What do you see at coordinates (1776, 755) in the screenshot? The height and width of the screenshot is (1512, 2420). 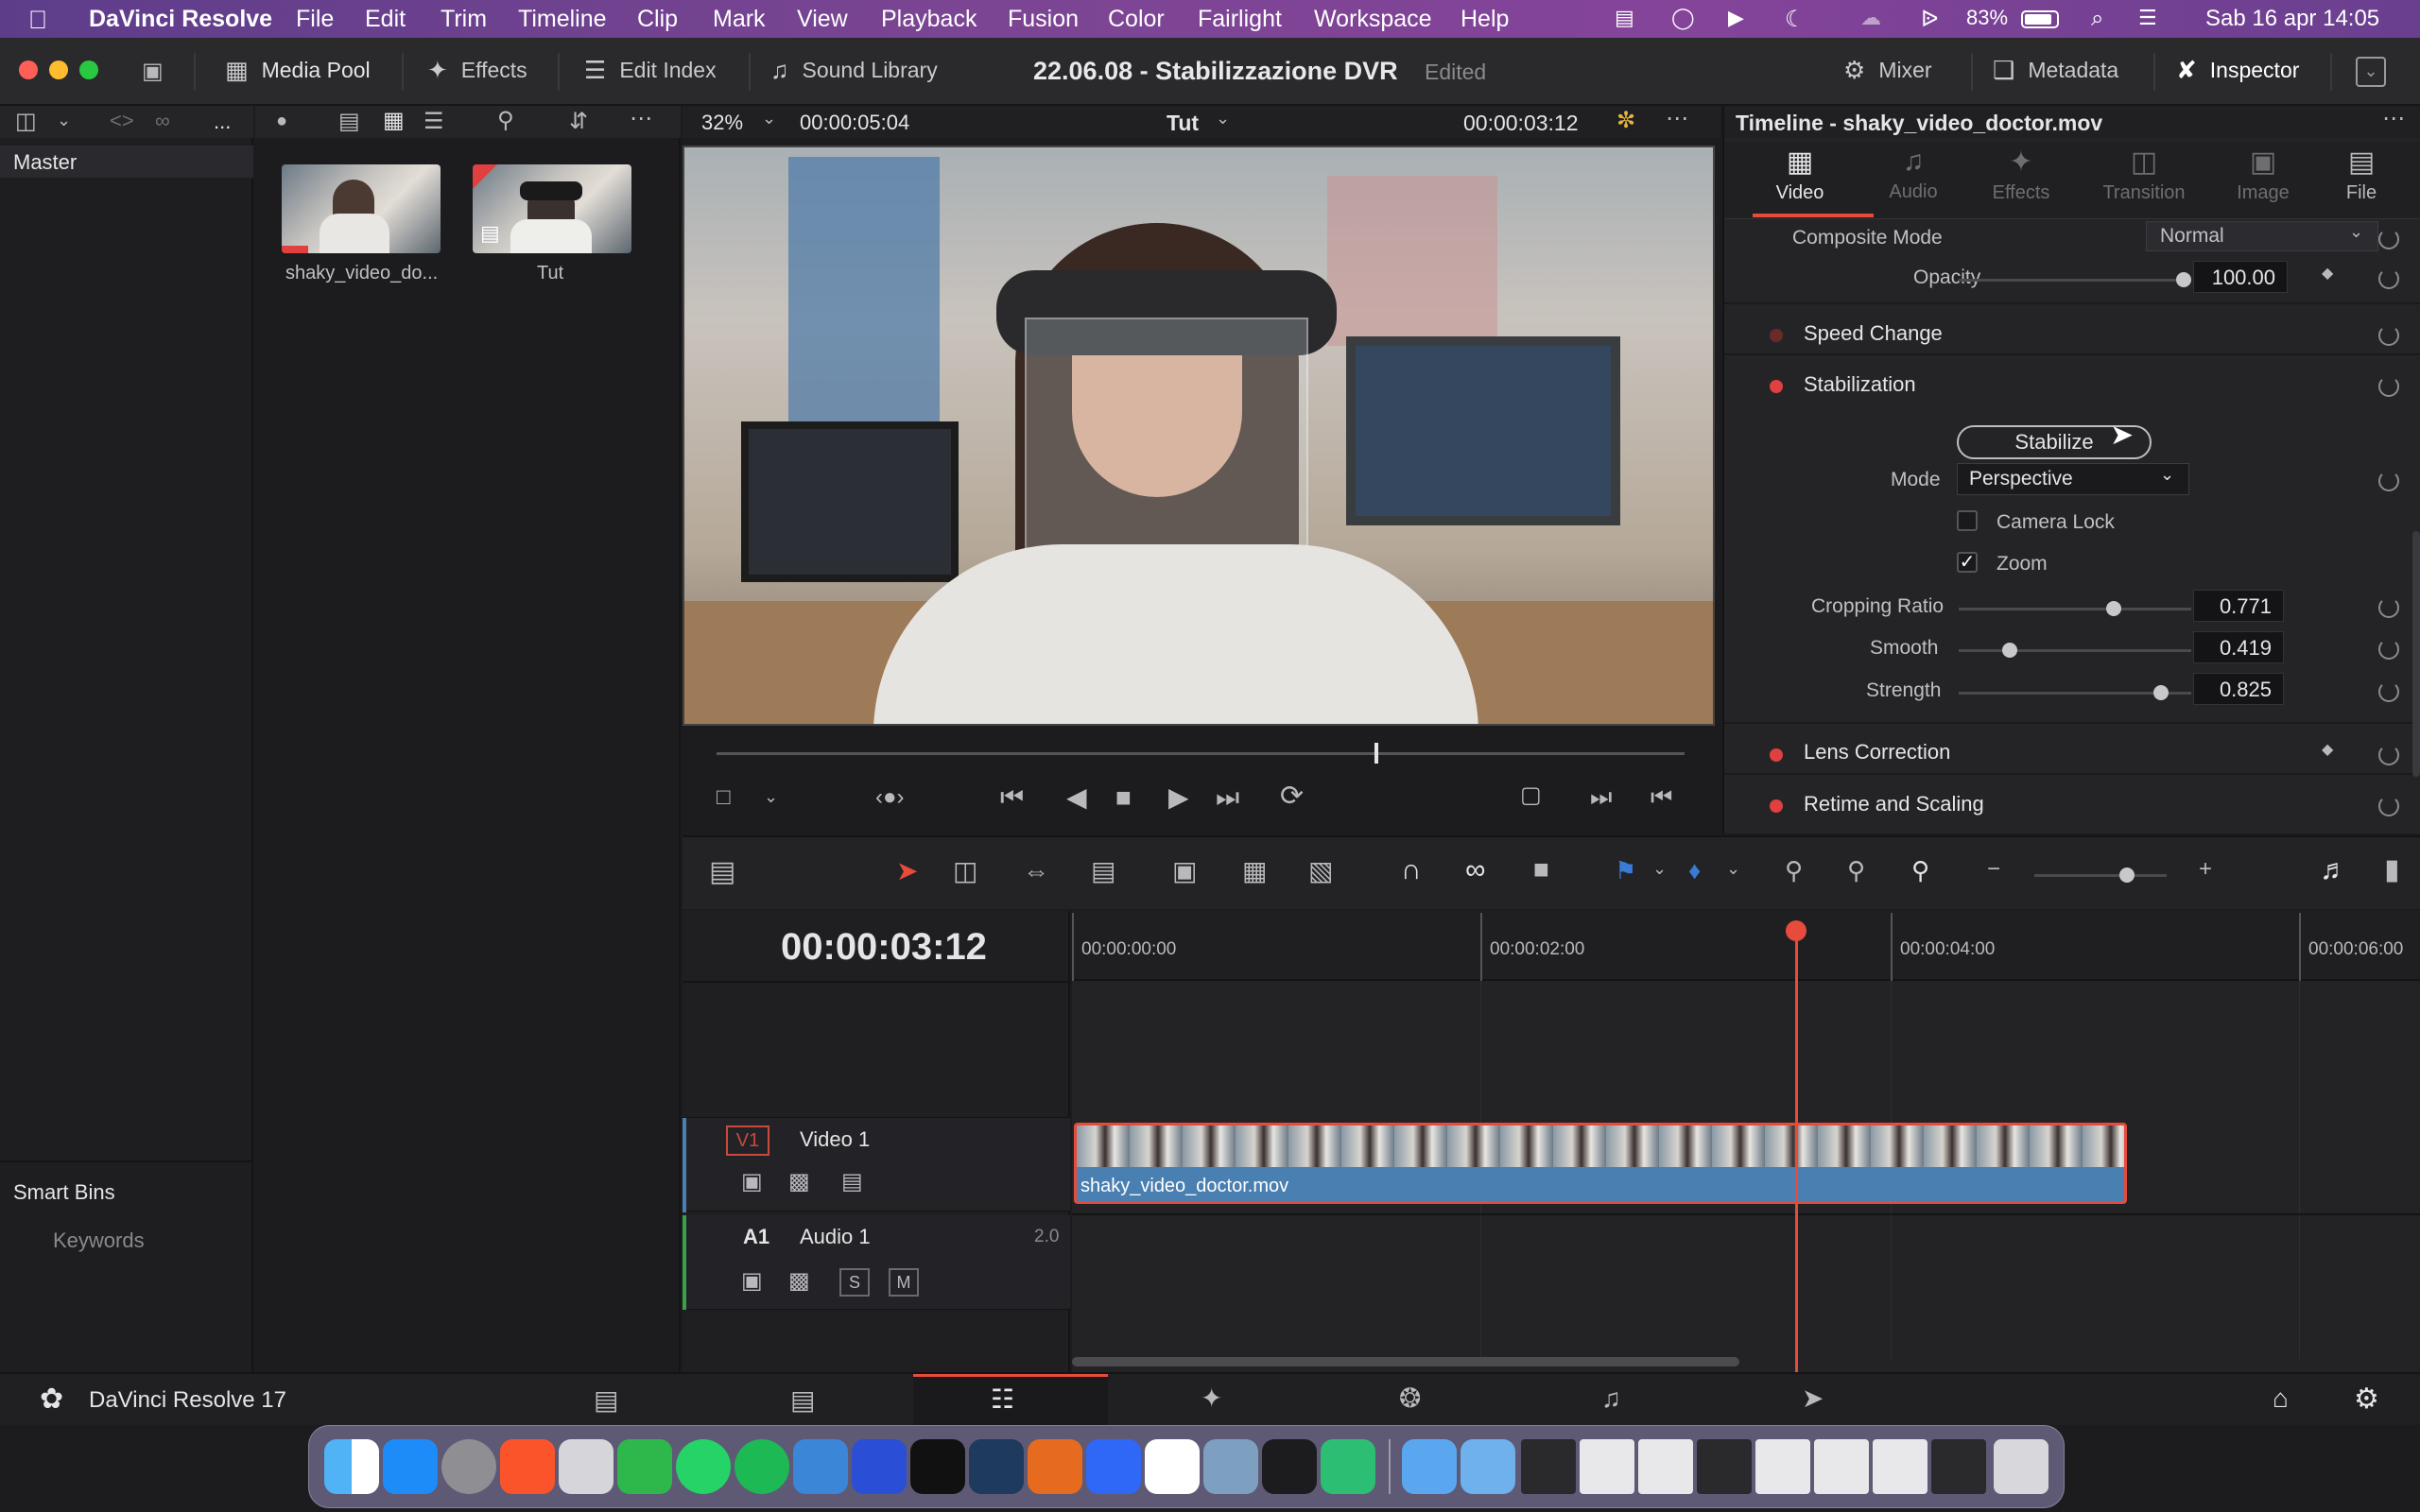 I see `lens-correction-toggle` at bounding box center [1776, 755].